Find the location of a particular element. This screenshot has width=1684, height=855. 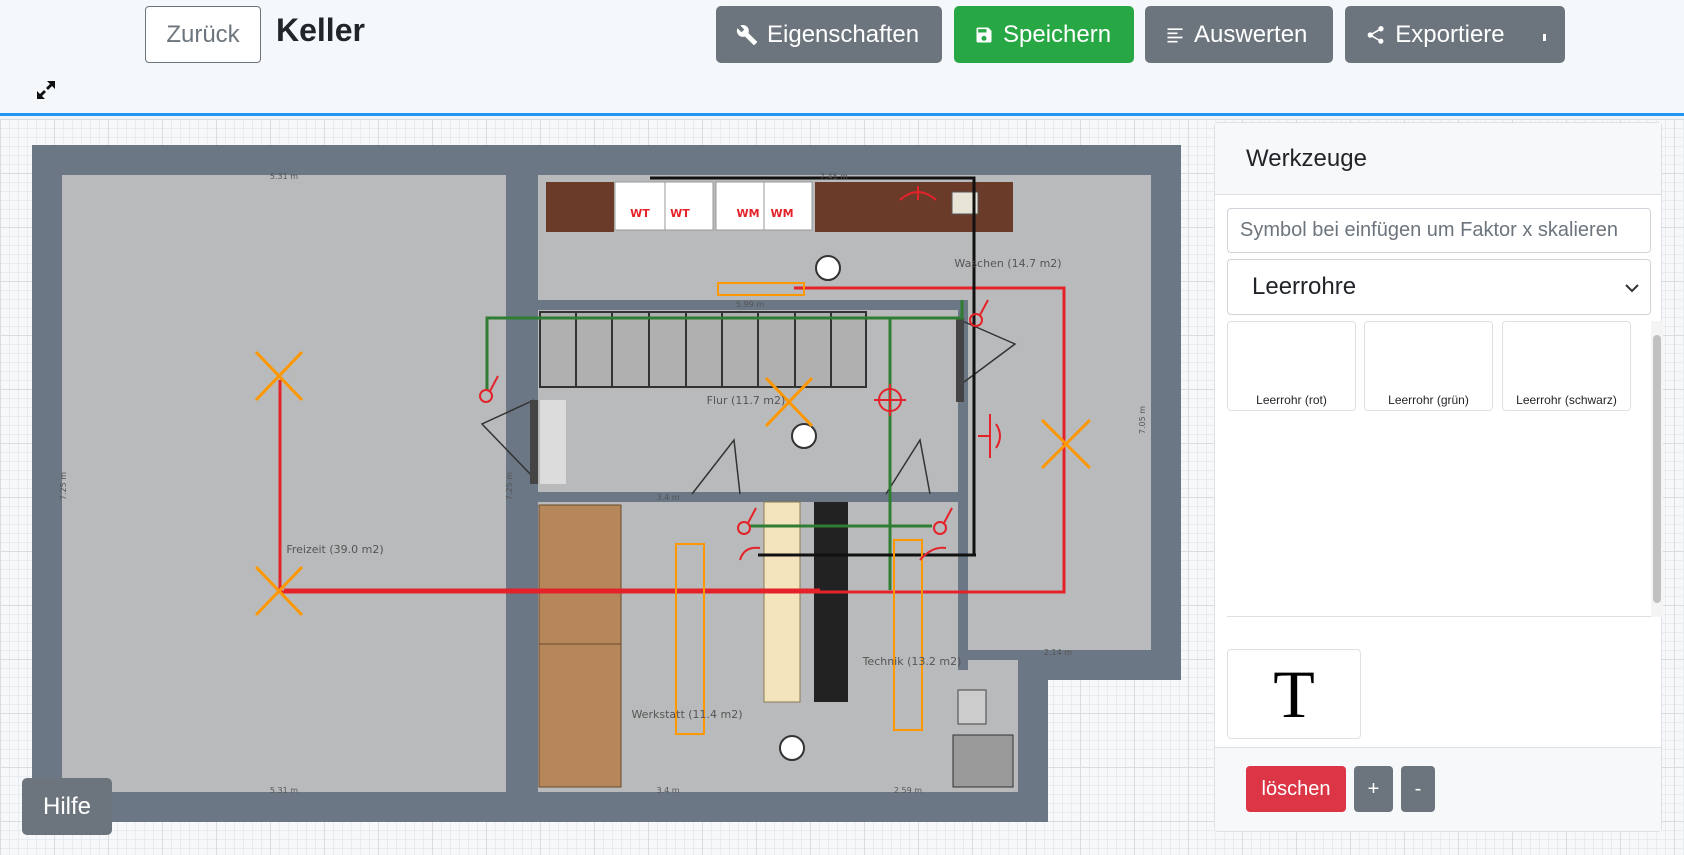

inner-wall is located at coordinates (753, 497).